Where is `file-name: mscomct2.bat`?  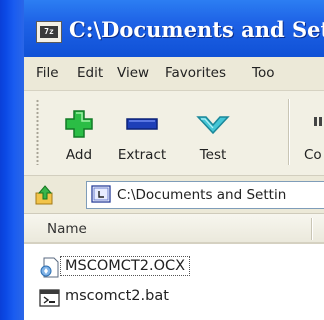
file-name: mscomct2.bat is located at coordinates (117, 296).